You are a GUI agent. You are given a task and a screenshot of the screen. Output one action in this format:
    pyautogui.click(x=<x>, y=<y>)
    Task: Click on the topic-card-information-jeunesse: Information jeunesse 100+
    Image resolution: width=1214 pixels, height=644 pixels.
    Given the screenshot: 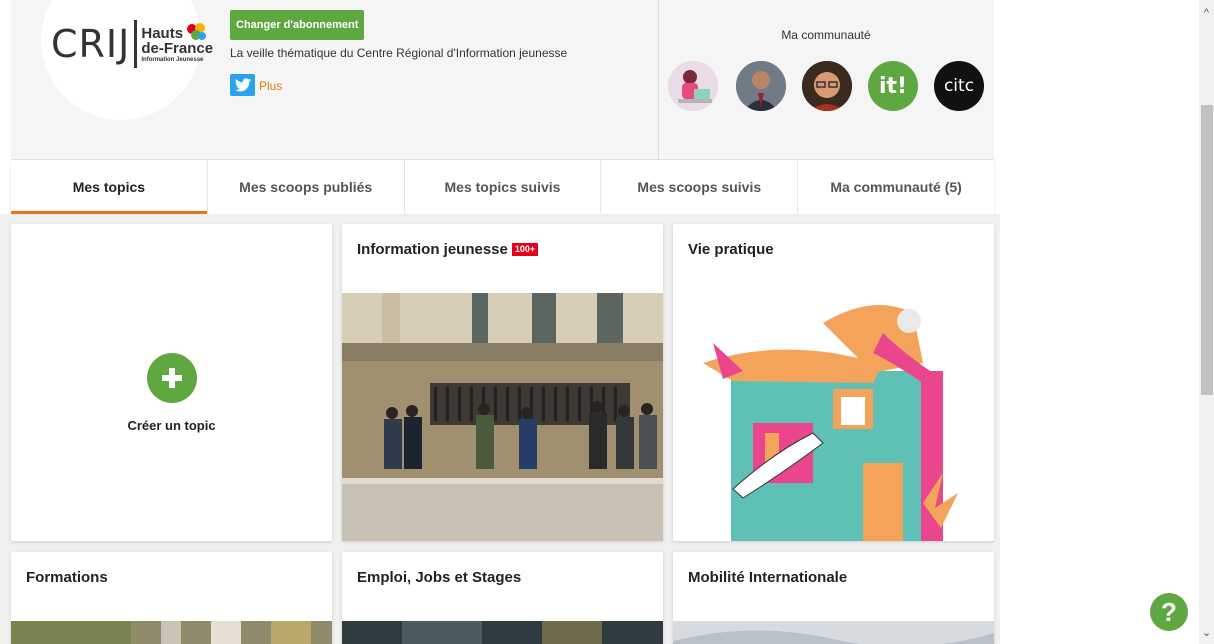 What is the action you would take?
    pyautogui.click(x=502, y=382)
    